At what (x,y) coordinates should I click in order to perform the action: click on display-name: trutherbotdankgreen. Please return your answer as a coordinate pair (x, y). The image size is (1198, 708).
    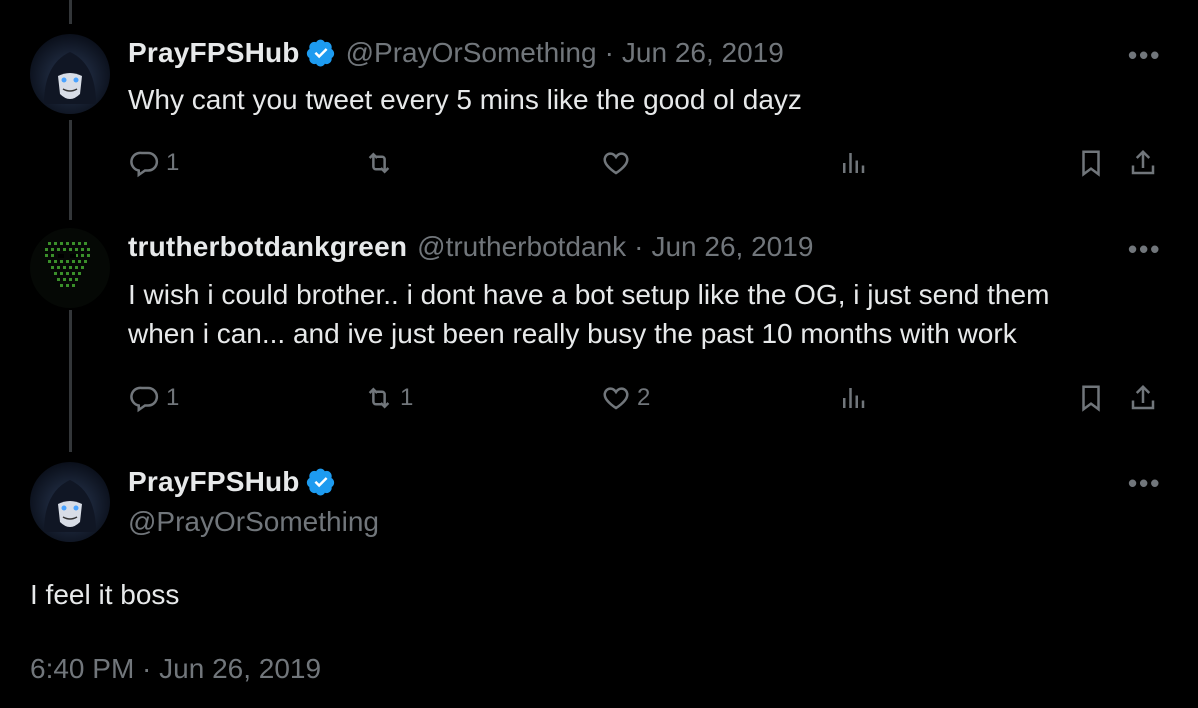
    Looking at the image, I should click on (267, 247).